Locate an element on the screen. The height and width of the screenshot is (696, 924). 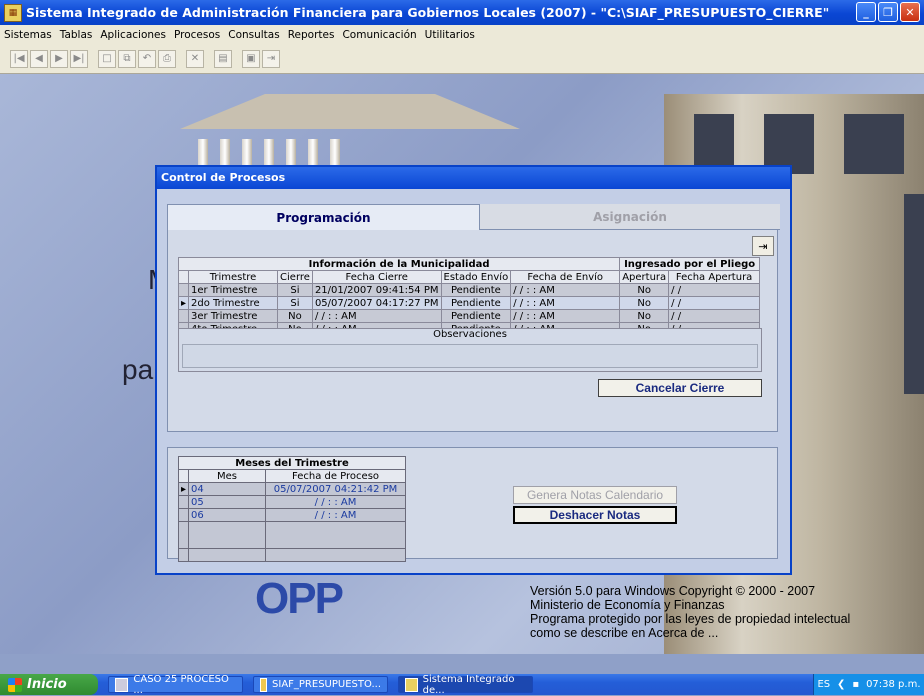
column-header: Mes is located at coordinates (227, 476).